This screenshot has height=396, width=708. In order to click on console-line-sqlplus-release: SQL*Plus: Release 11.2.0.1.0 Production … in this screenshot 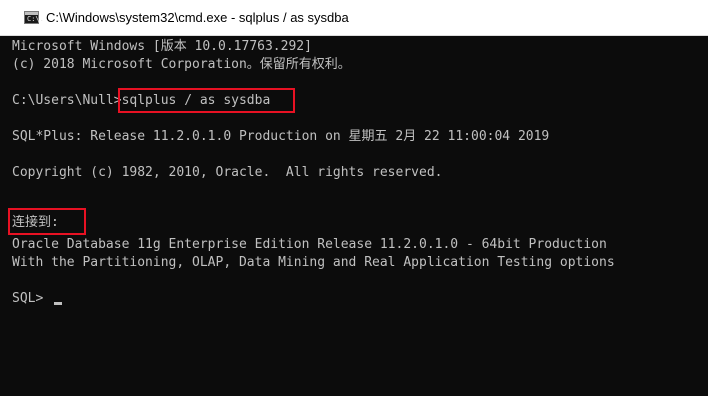, I will do `click(281, 136)`.